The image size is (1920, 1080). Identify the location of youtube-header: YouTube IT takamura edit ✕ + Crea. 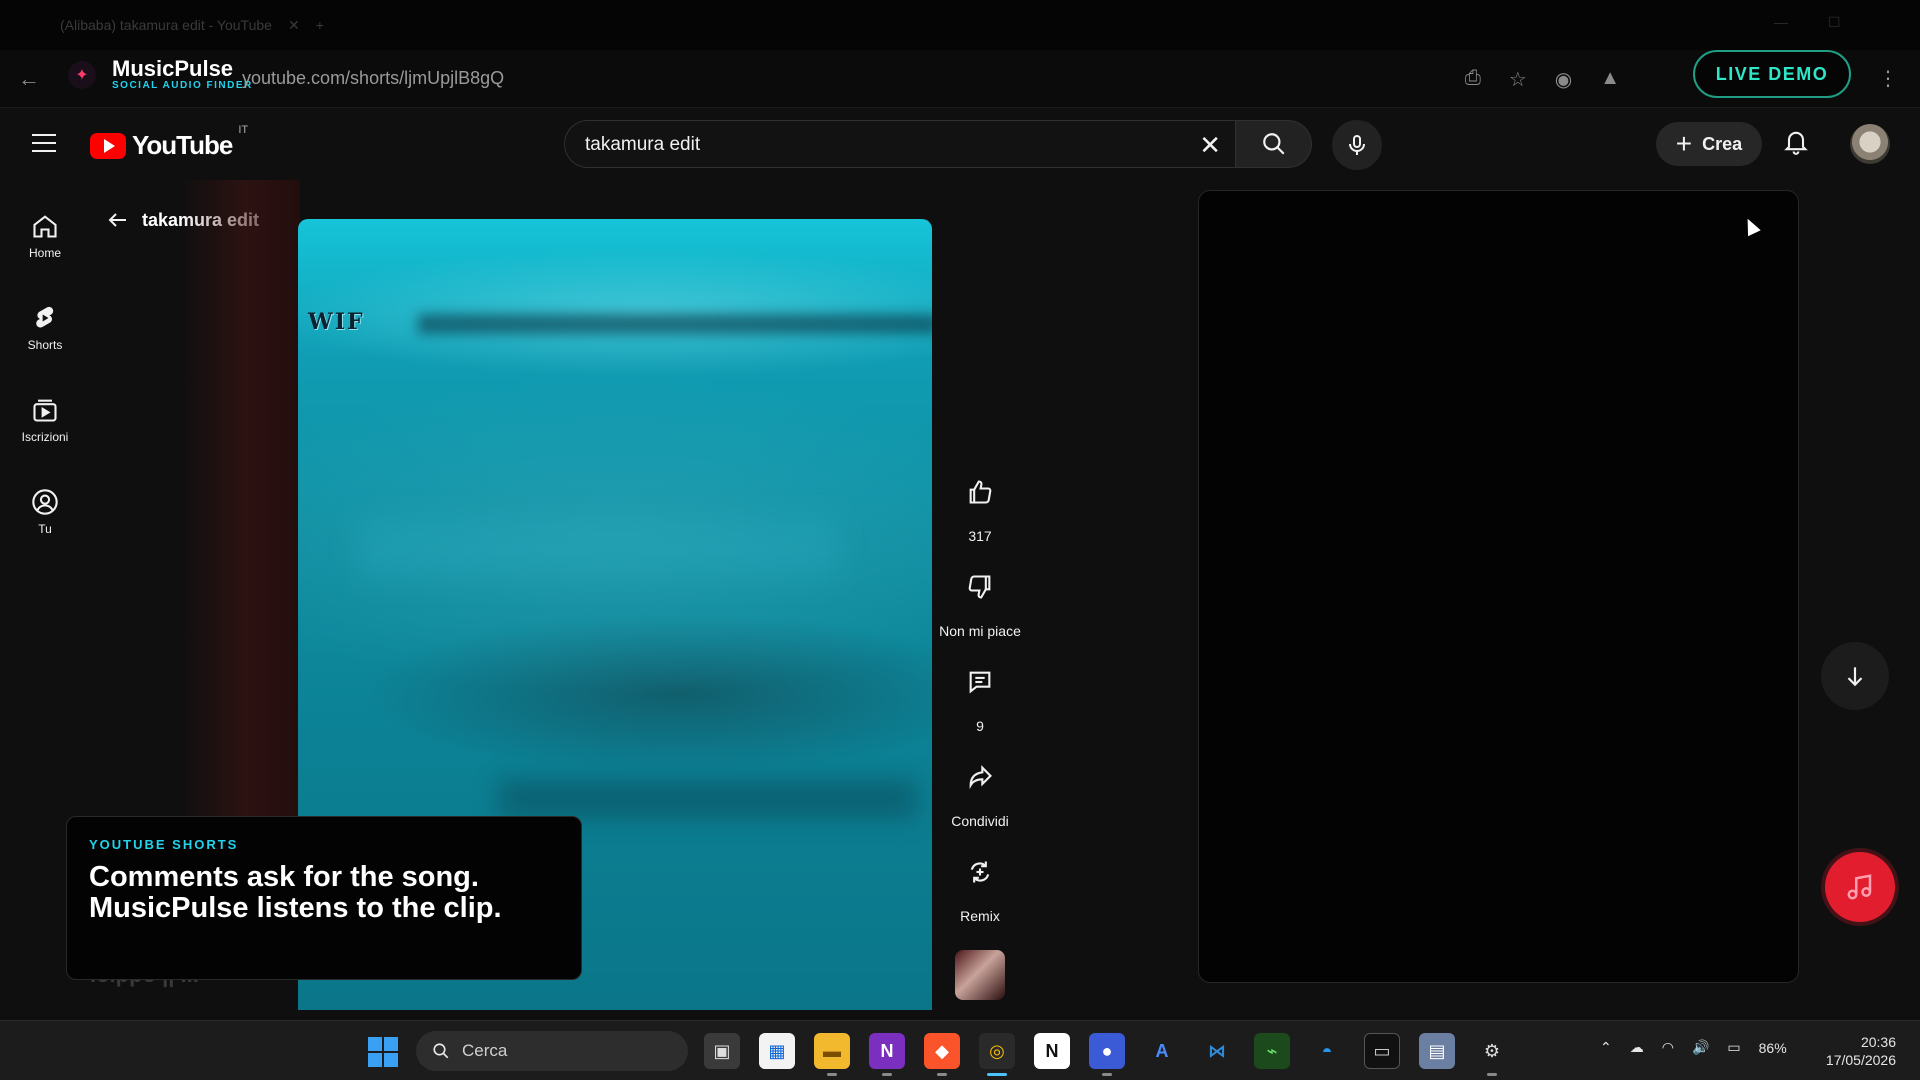
(960, 143).